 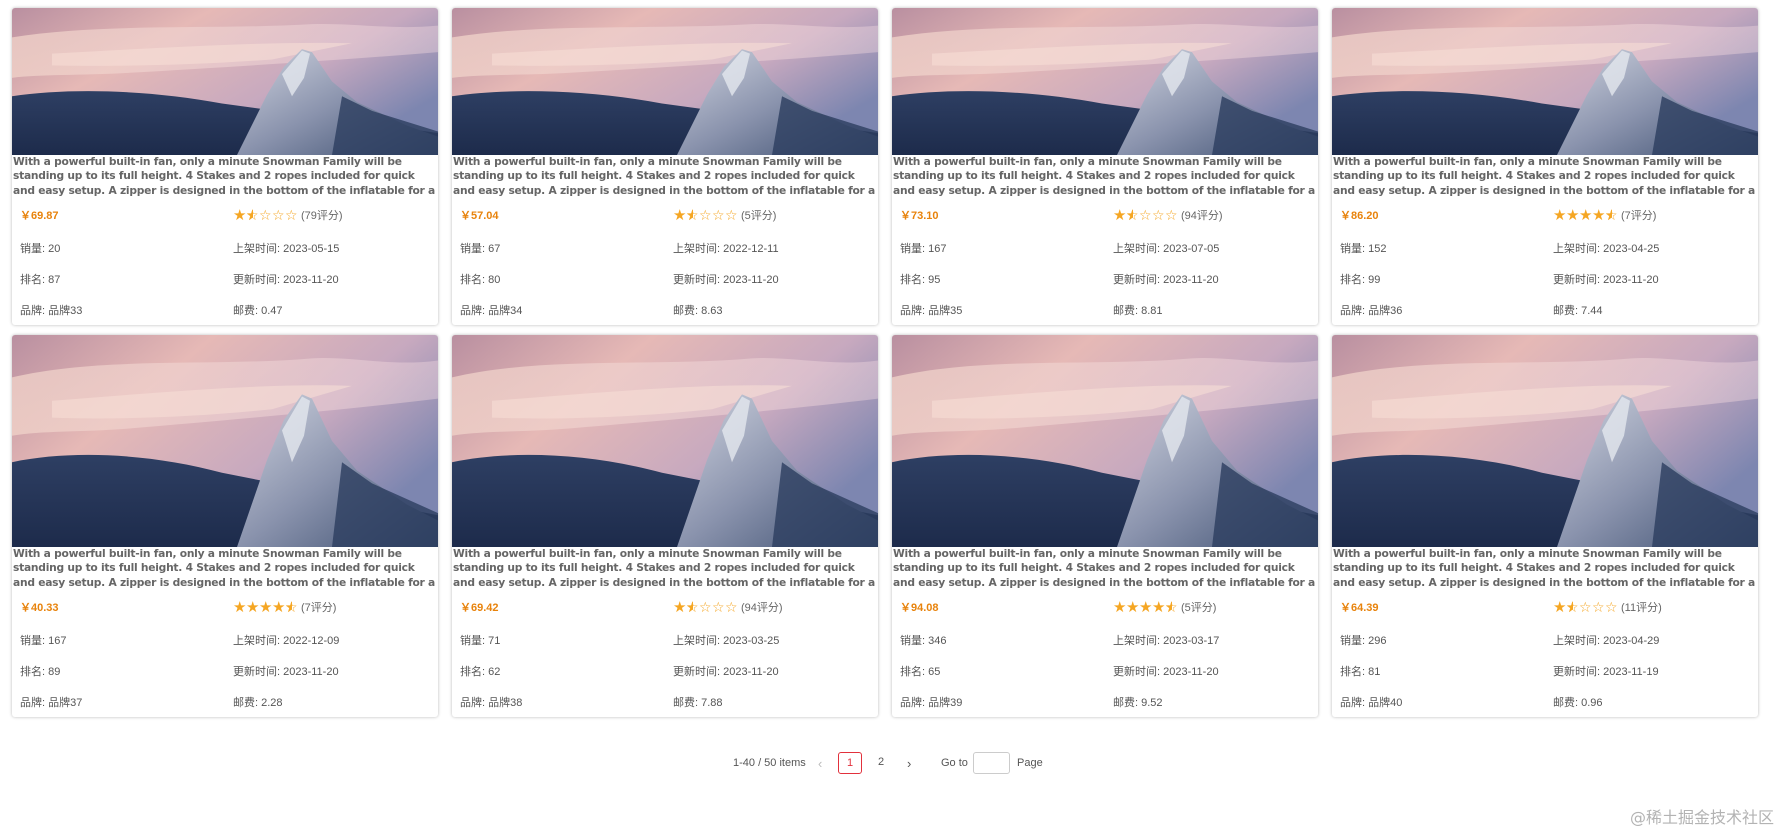 I want to click on shipping-fee: 邮费: 9.52, so click(x=1138, y=702).